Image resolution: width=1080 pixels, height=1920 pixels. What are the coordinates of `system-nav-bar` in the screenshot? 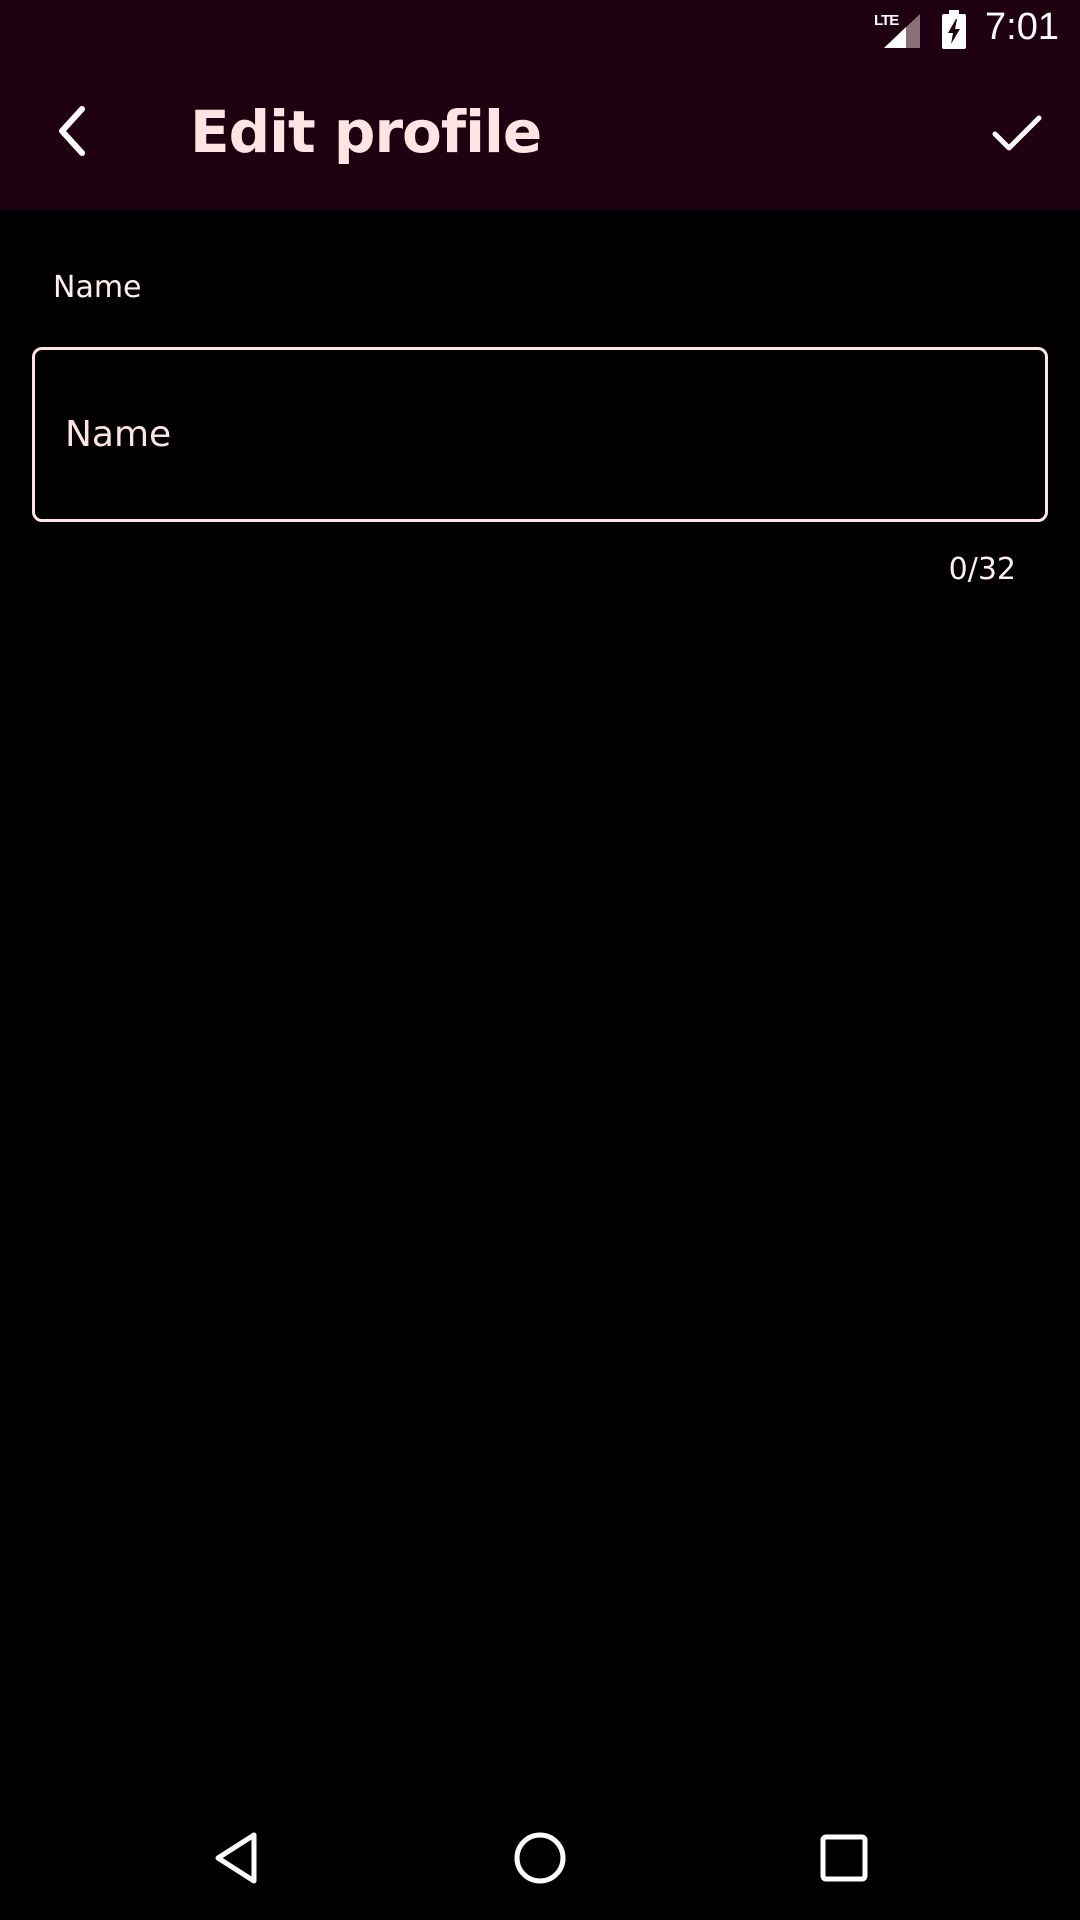 It's located at (540, 1857).